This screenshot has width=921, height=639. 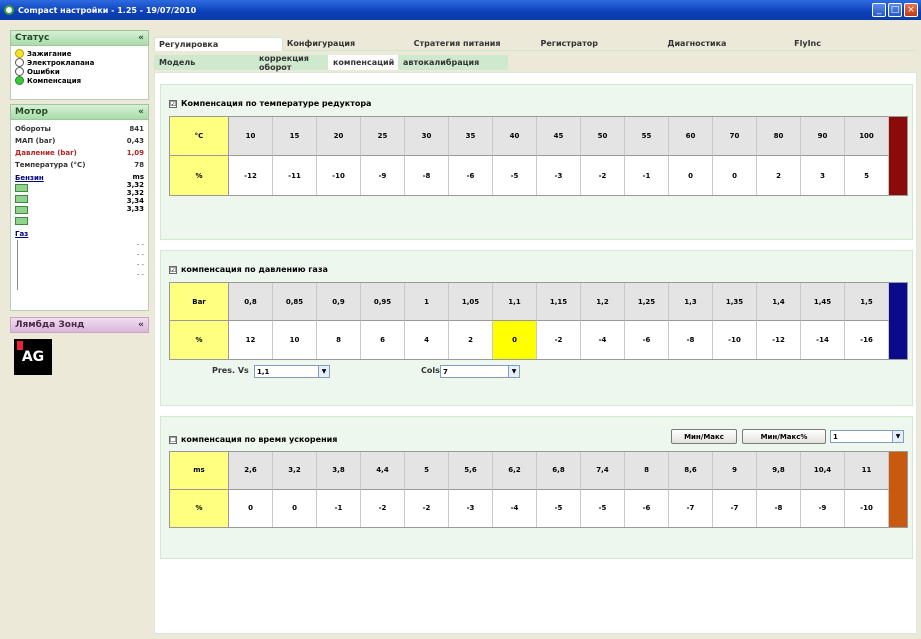 What do you see at coordinates (784, 436) in the screenshot?
I see `minmax-percent-button: Мин/Макс%` at bounding box center [784, 436].